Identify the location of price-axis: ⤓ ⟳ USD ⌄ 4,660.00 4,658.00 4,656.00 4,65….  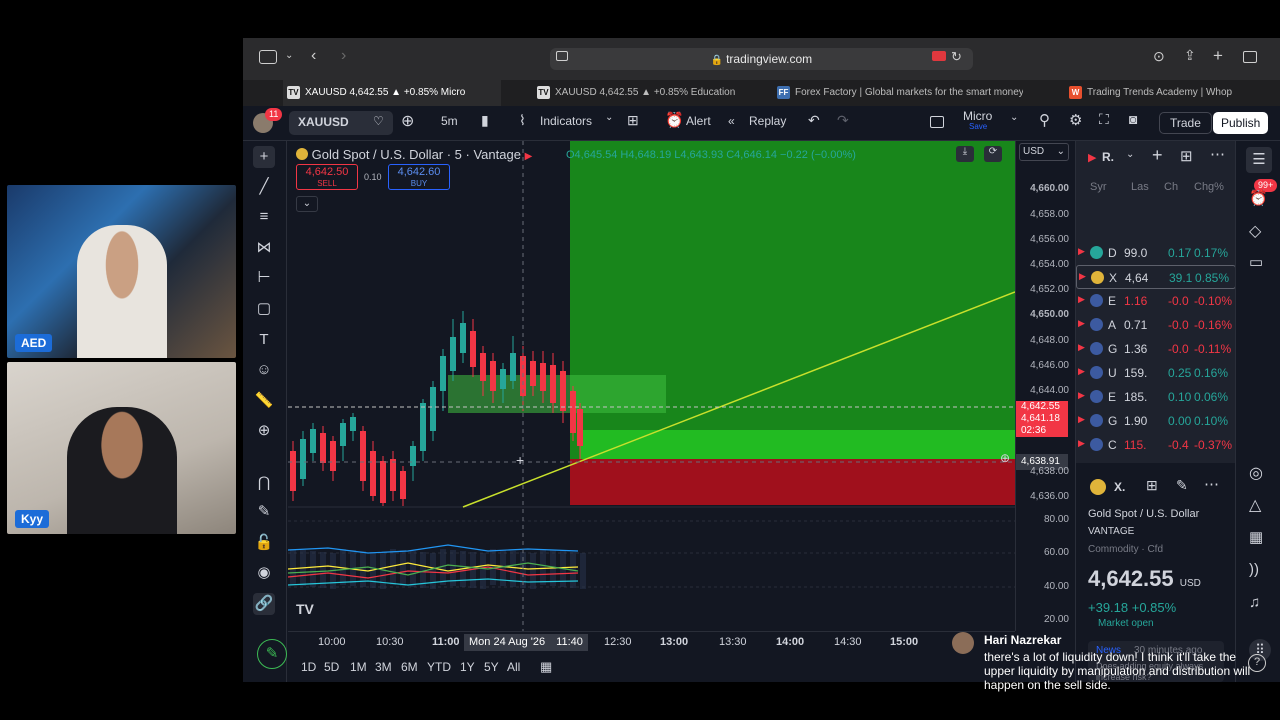
(1015, 386).